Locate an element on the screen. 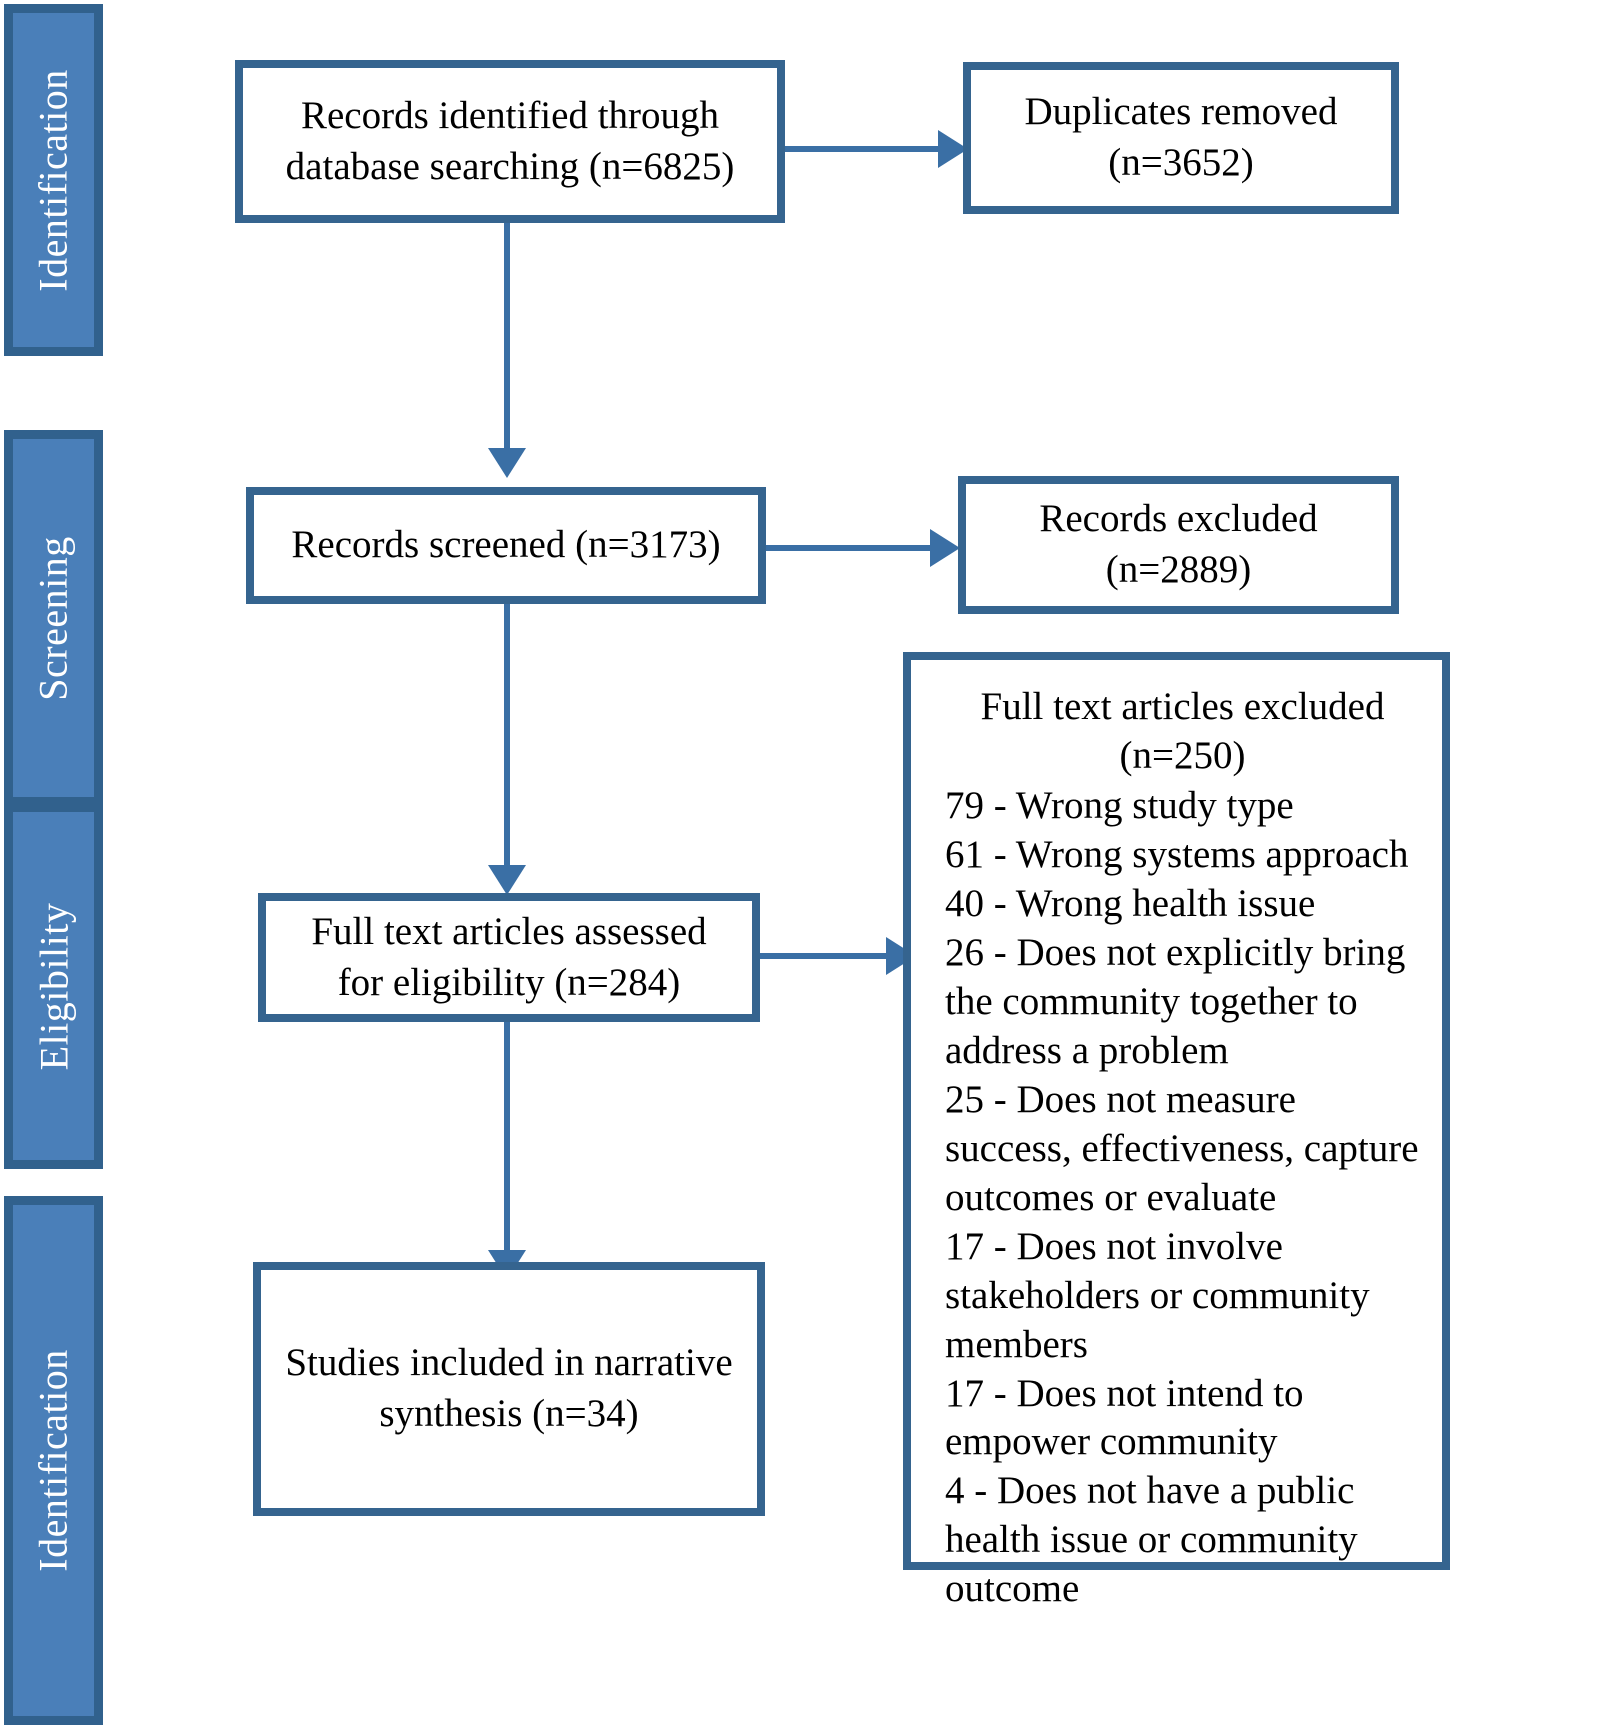 The width and height of the screenshot is (1608, 1729). connector-screened-to-excluded is located at coordinates (854, 548).